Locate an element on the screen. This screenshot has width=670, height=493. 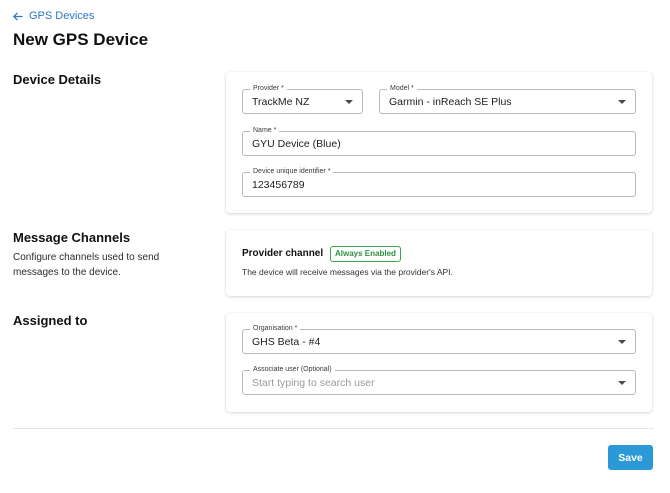
organisation-value: GHS Beta - #4 is located at coordinates (286, 341).